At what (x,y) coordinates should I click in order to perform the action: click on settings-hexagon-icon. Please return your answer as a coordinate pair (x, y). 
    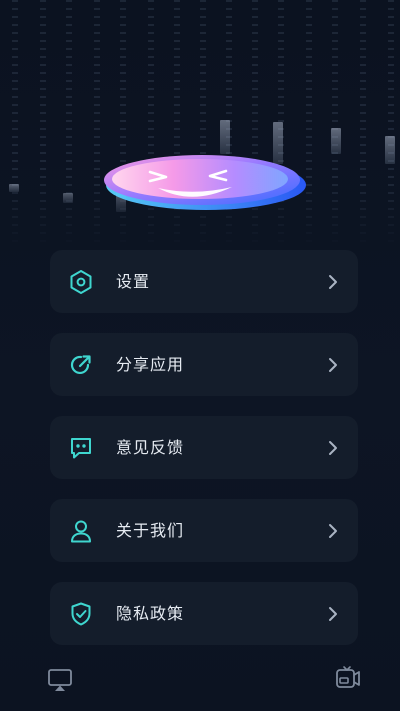
    Looking at the image, I should click on (81, 282).